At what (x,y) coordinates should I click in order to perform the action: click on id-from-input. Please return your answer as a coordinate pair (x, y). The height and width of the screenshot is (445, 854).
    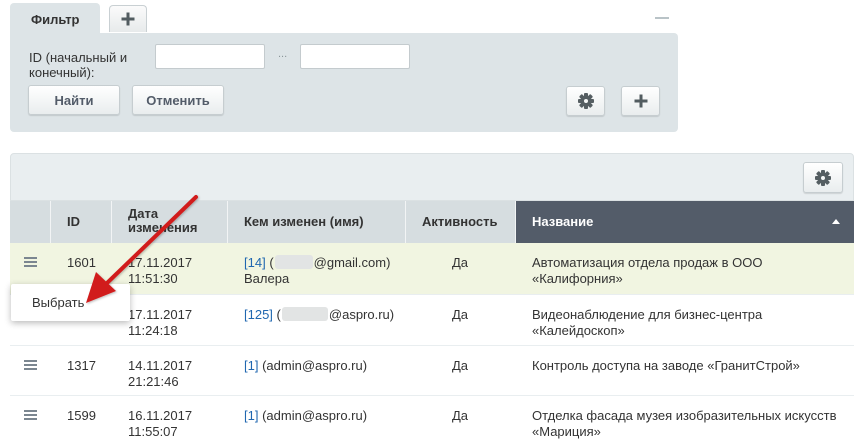
    Looking at the image, I should click on (210, 56).